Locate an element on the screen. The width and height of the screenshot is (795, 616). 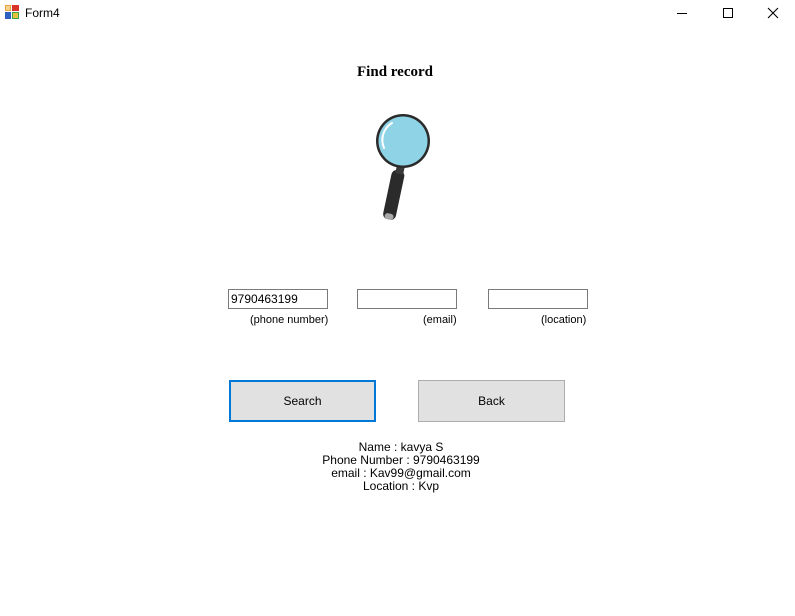
minimize-icon is located at coordinates (682, 13).